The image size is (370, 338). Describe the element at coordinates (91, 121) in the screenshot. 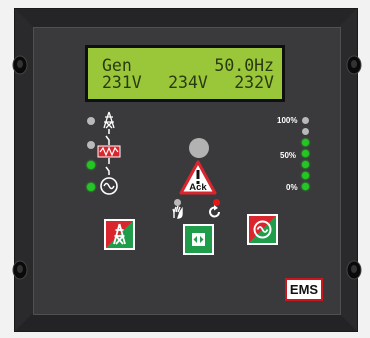

I see `mains-status-led` at that location.